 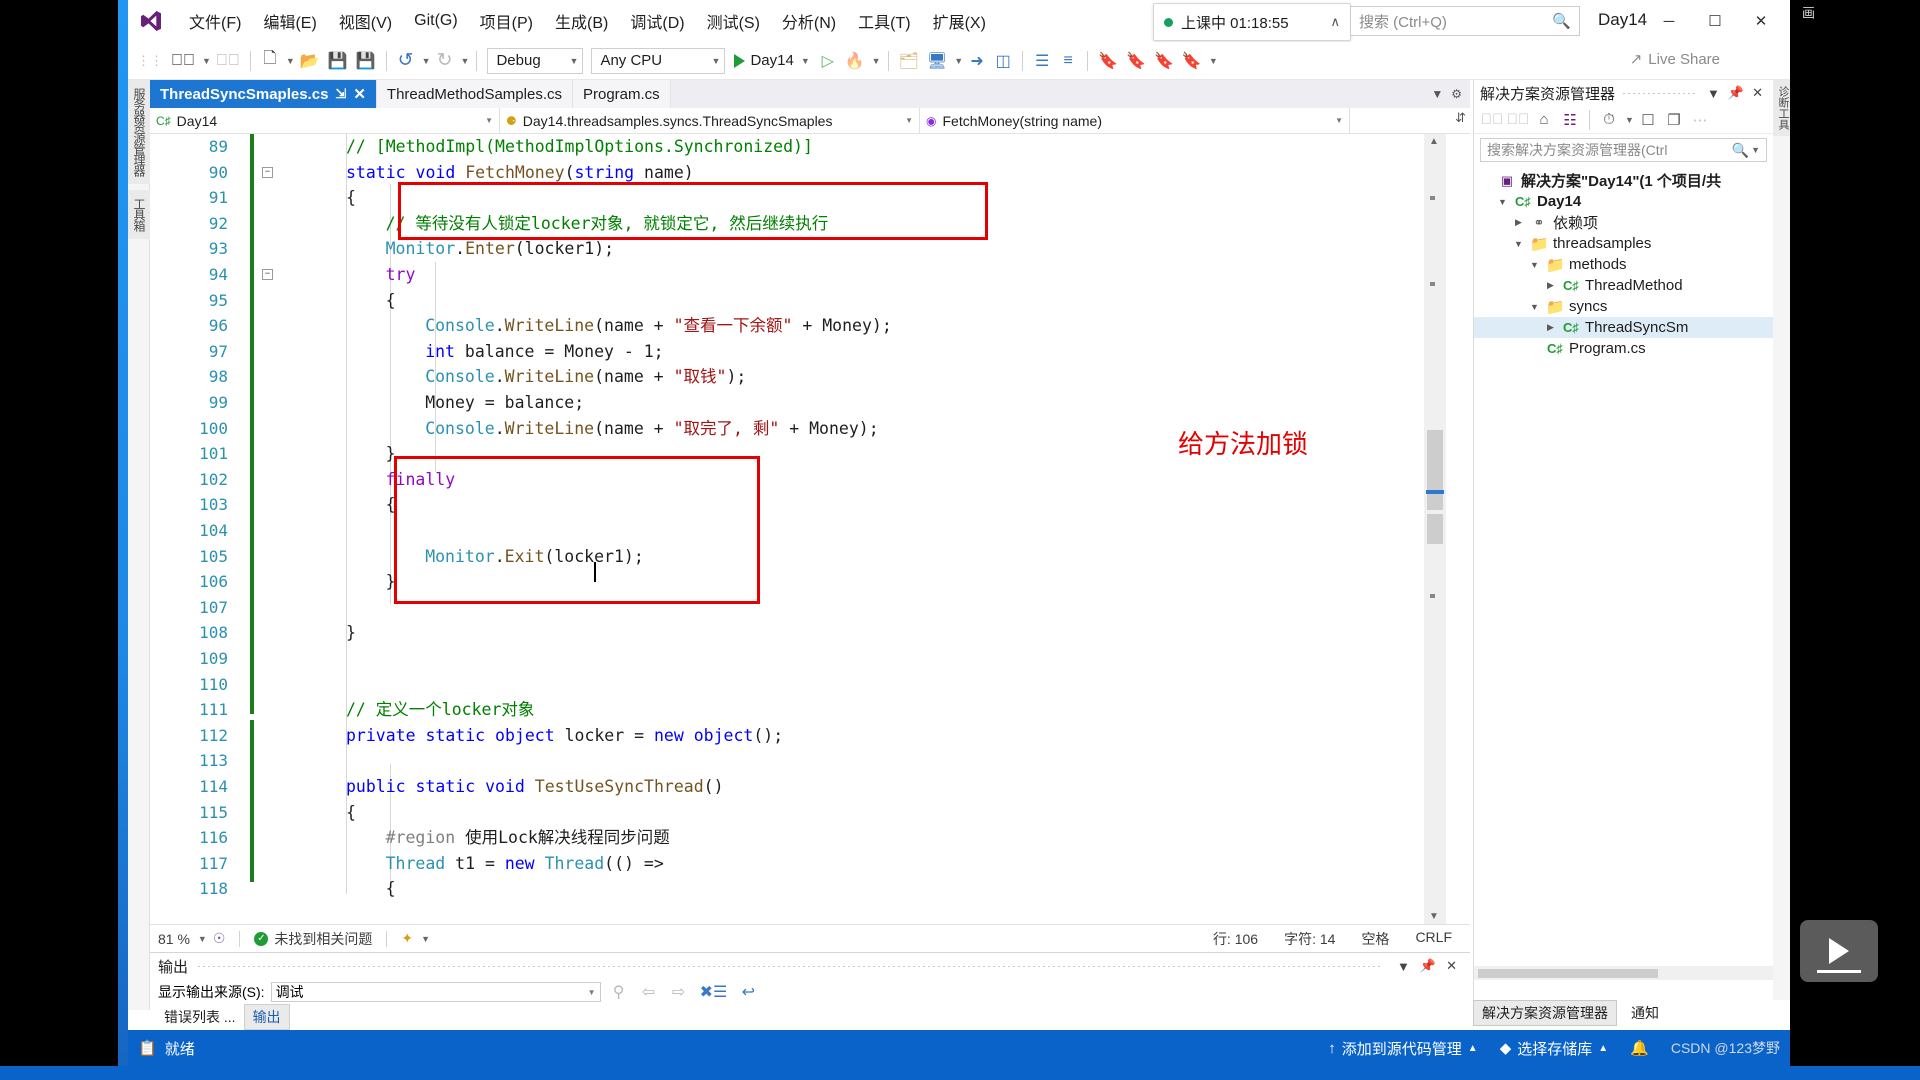 I want to click on solution-platform-combo: Any CPU ▼, so click(x=658, y=60).